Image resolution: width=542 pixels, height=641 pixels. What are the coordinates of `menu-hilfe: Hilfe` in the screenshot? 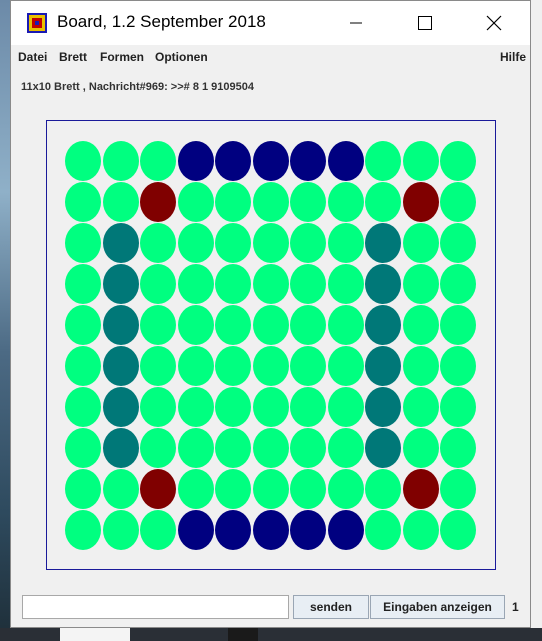 It's located at (513, 57).